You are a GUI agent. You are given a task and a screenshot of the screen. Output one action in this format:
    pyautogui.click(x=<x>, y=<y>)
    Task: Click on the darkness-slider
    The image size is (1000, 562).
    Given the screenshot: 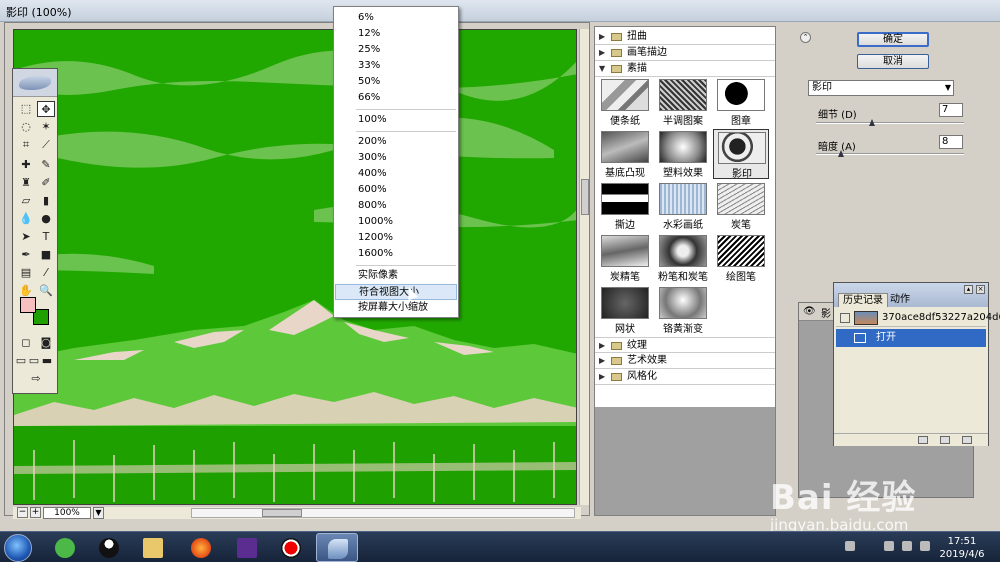 What is the action you would take?
    pyautogui.click(x=890, y=153)
    